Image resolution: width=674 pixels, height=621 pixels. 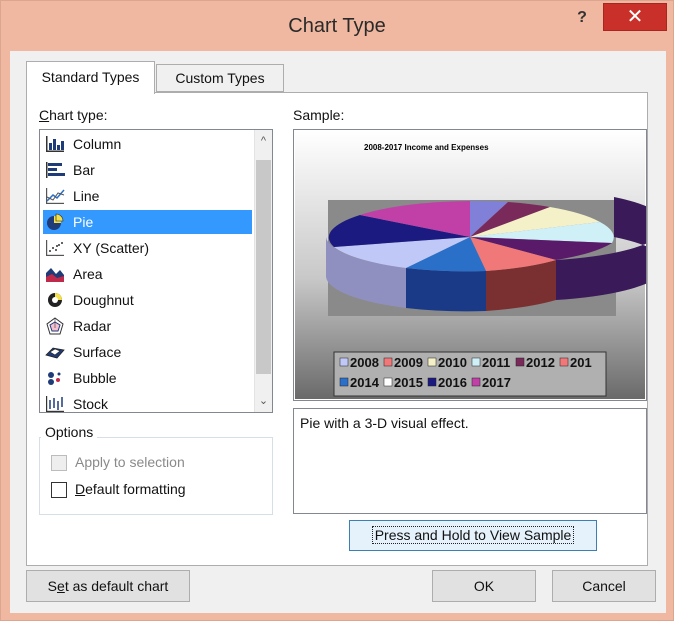 I want to click on close-button: ✕, so click(x=635, y=17).